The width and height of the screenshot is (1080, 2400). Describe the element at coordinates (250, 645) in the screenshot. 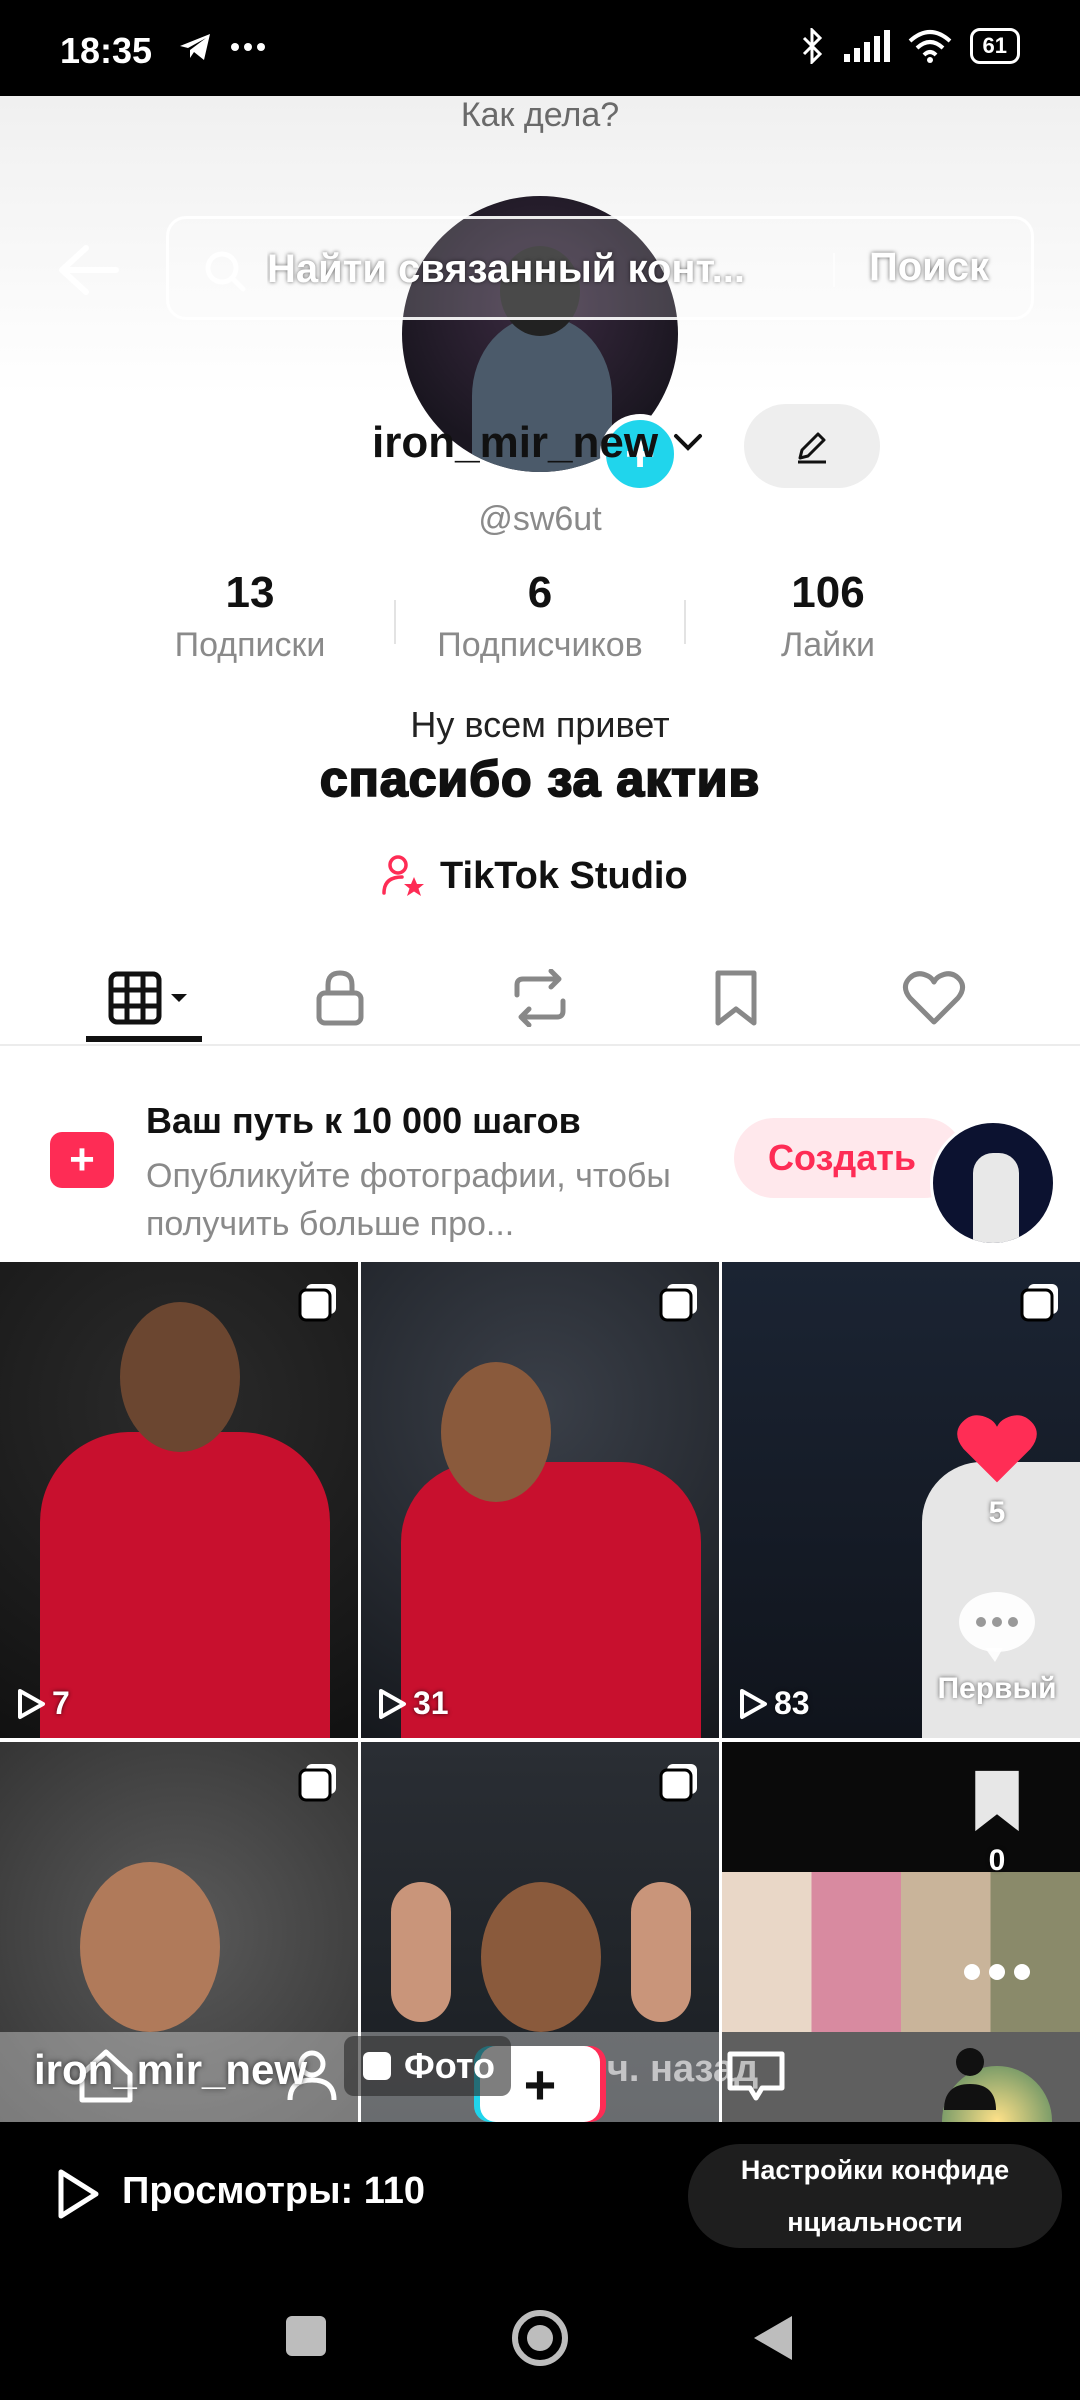

I see `following-label: Подписки` at that location.